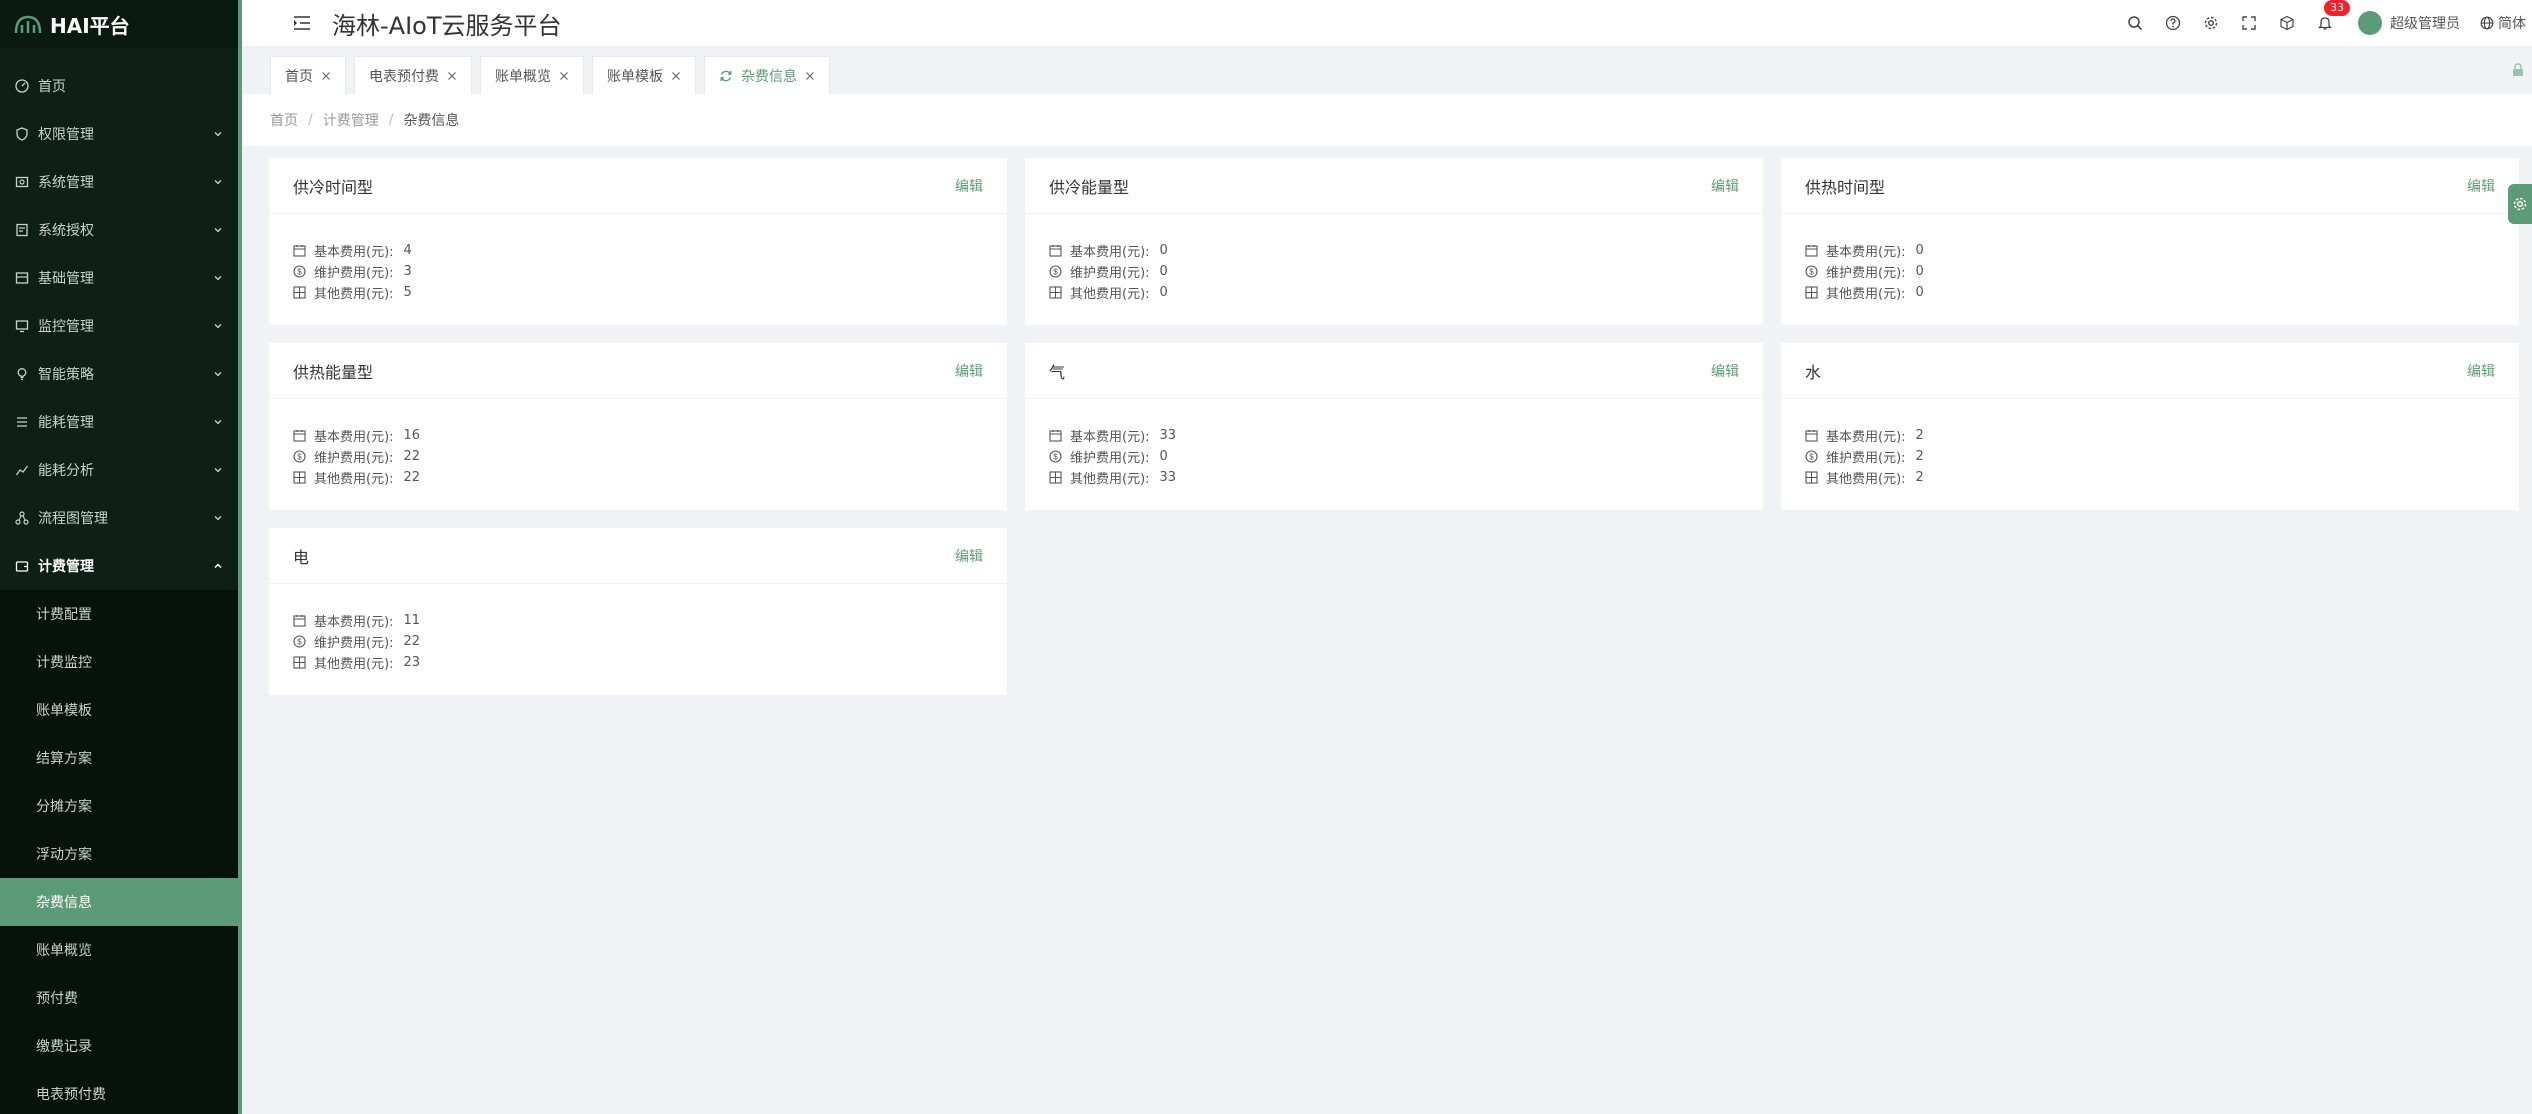 Image resolution: width=2532 pixels, height=1114 pixels. What do you see at coordinates (635, 76) in the screenshot?
I see `tab-label: 账单模板` at bounding box center [635, 76].